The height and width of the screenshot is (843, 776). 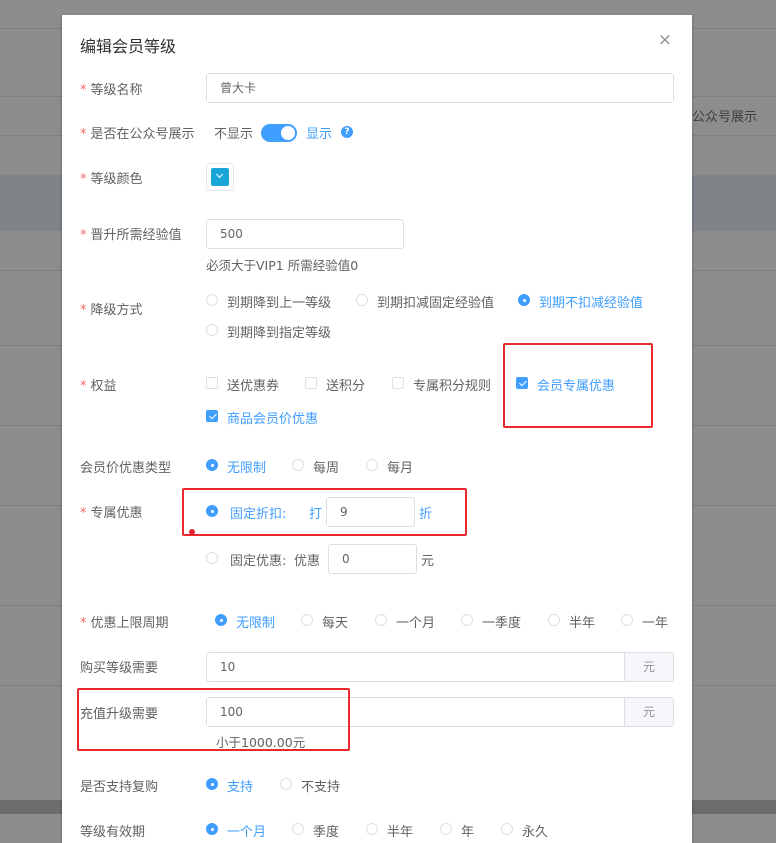 I want to click on switch-off-text: 不显示, so click(x=234, y=134).